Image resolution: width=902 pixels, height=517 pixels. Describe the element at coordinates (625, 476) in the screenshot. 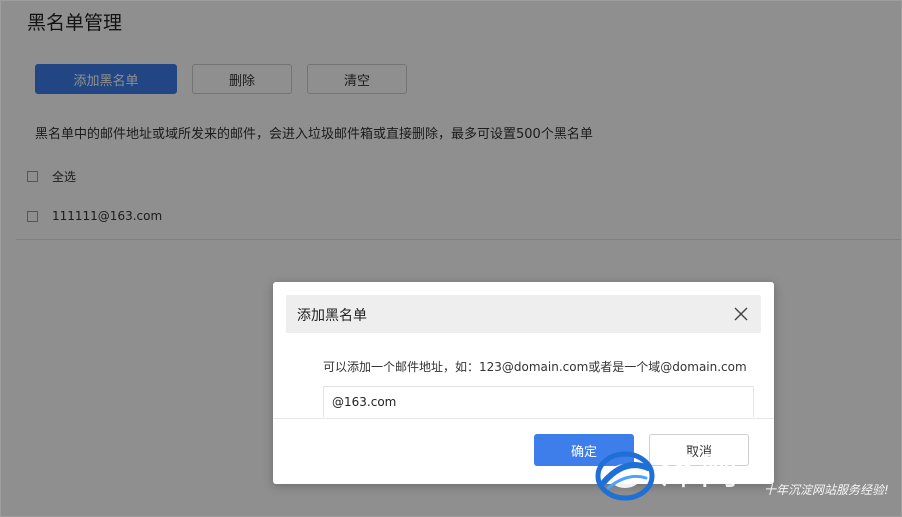

I see `watermark-logo-icon` at that location.